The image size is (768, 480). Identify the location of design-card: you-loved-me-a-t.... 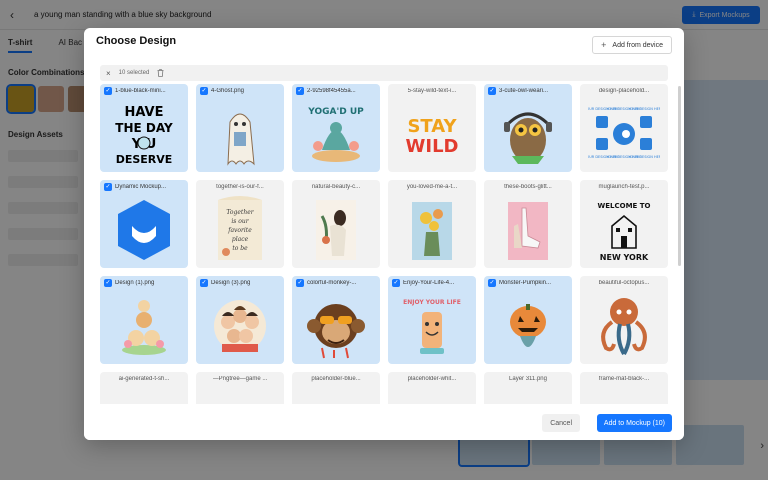
(432, 224).